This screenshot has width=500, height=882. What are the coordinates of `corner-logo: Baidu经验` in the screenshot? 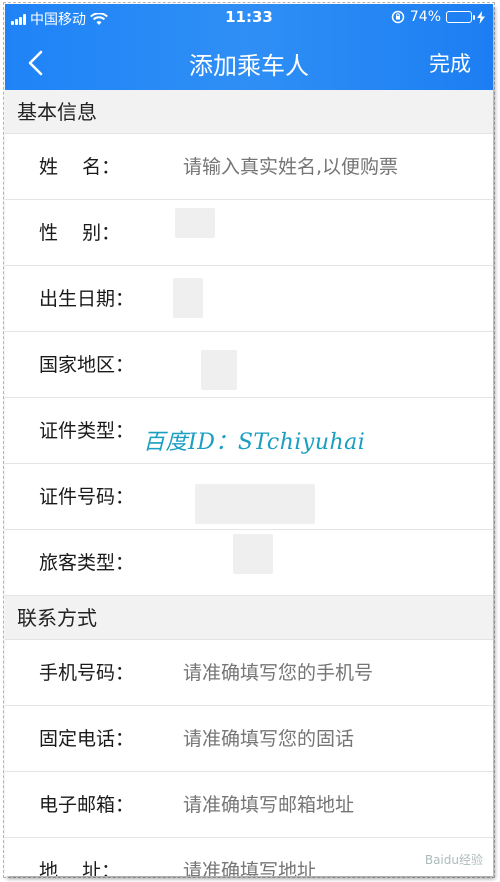 It's located at (453, 860).